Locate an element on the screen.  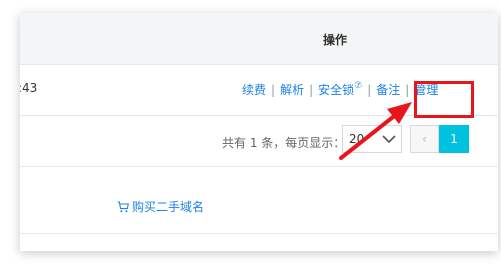
annotation-arrow-icon is located at coordinates (375, 131).